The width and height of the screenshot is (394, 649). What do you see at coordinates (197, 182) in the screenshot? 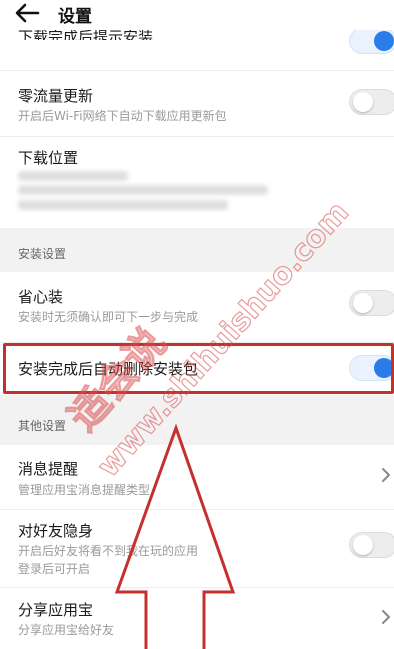
I see `list-item-download-location: 下载位置` at bounding box center [197, 182].